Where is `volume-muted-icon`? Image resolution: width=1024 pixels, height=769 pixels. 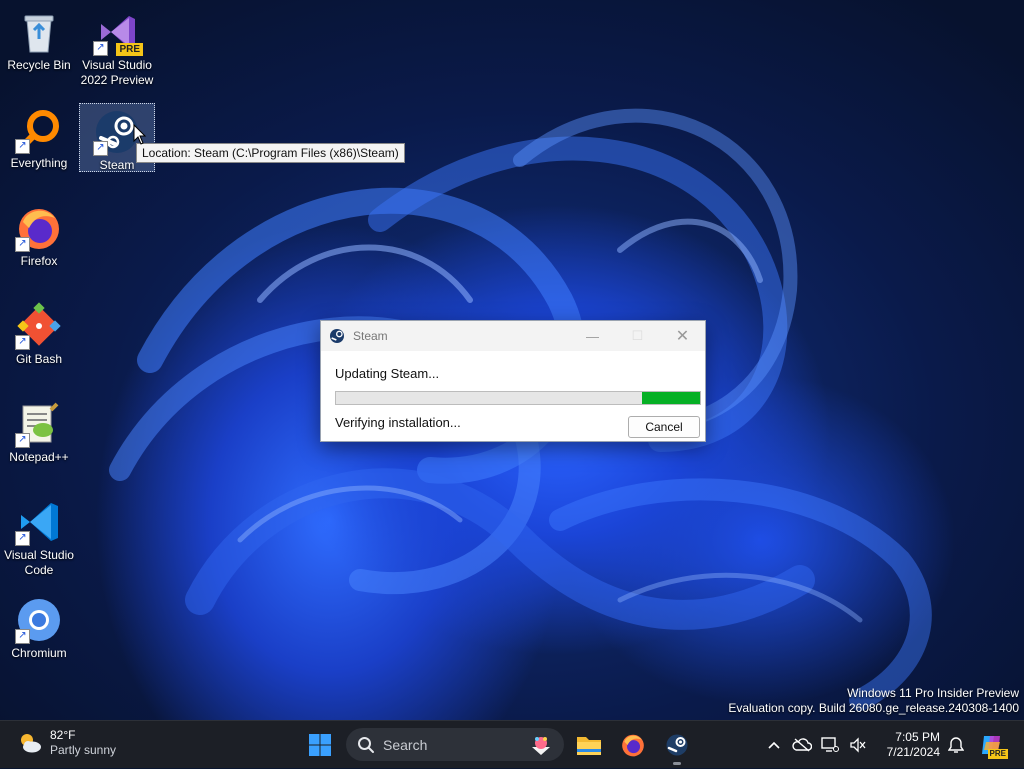 volume-muted-icon is located at coordinates (858, 745).